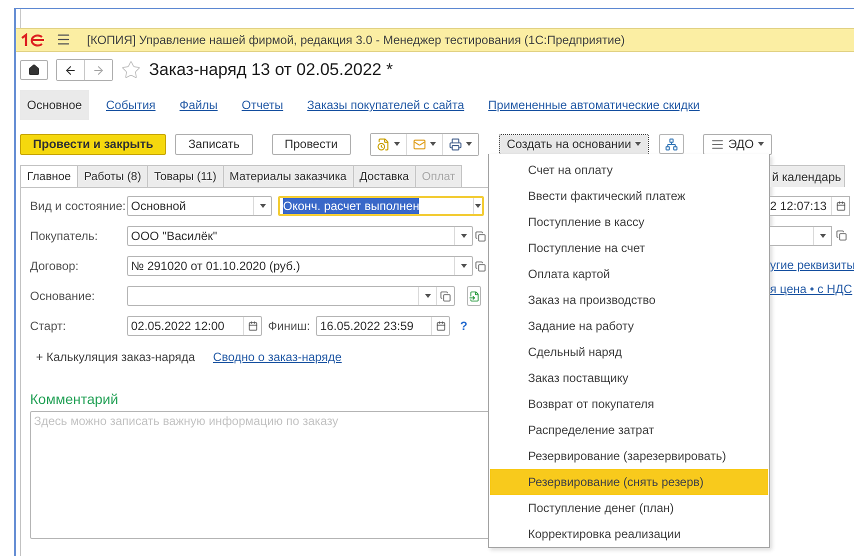  Describe the element at coordinates (629, 248) in the screenshot. I see `menu-item: Поступление на счет` at that location.